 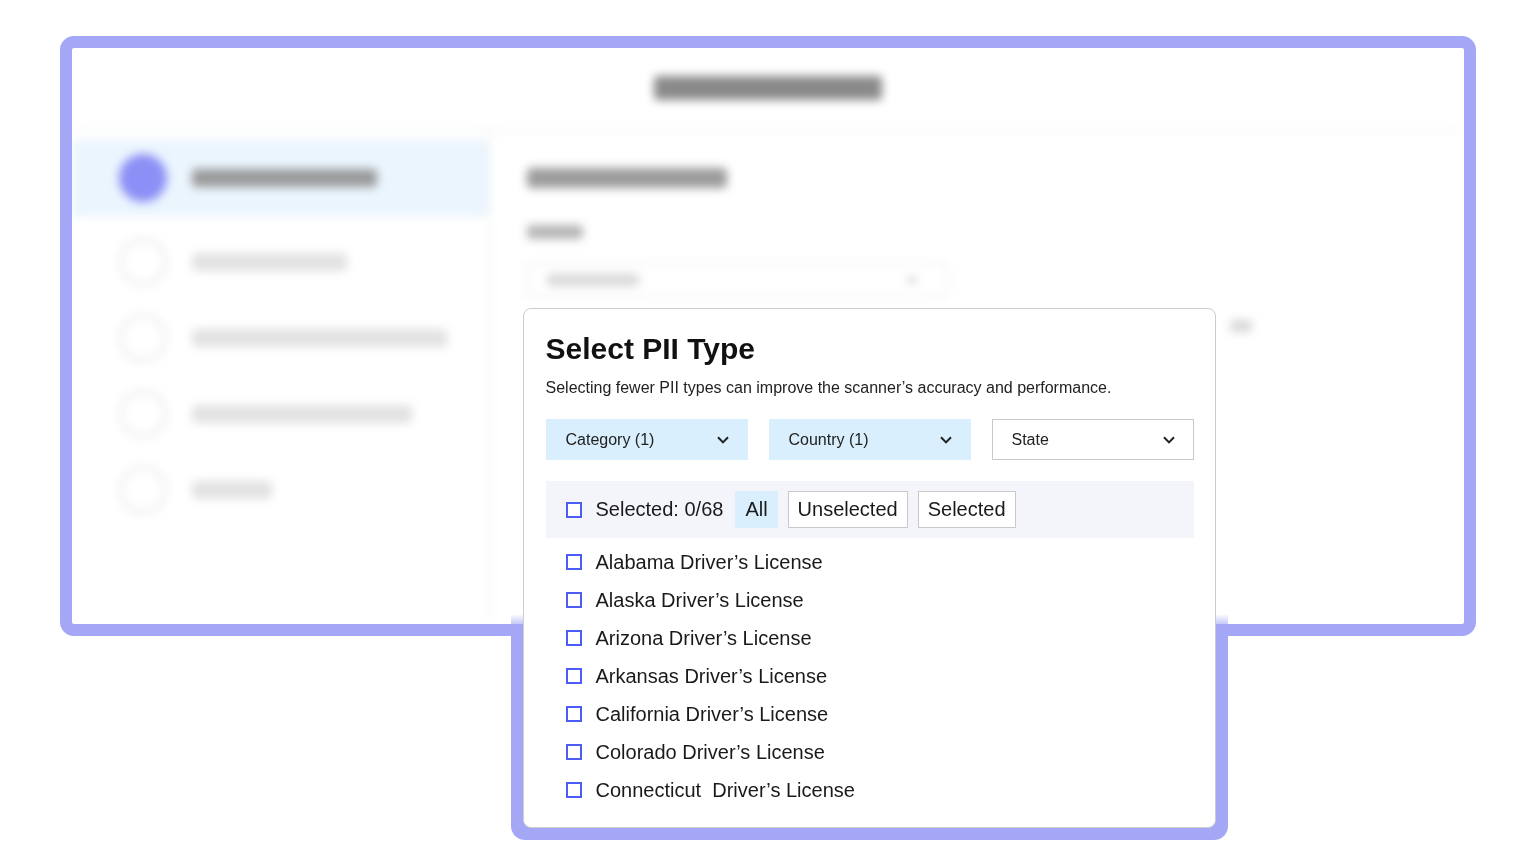 I want to click on modal-title: Select PII Type, so click(x=651, y=349).